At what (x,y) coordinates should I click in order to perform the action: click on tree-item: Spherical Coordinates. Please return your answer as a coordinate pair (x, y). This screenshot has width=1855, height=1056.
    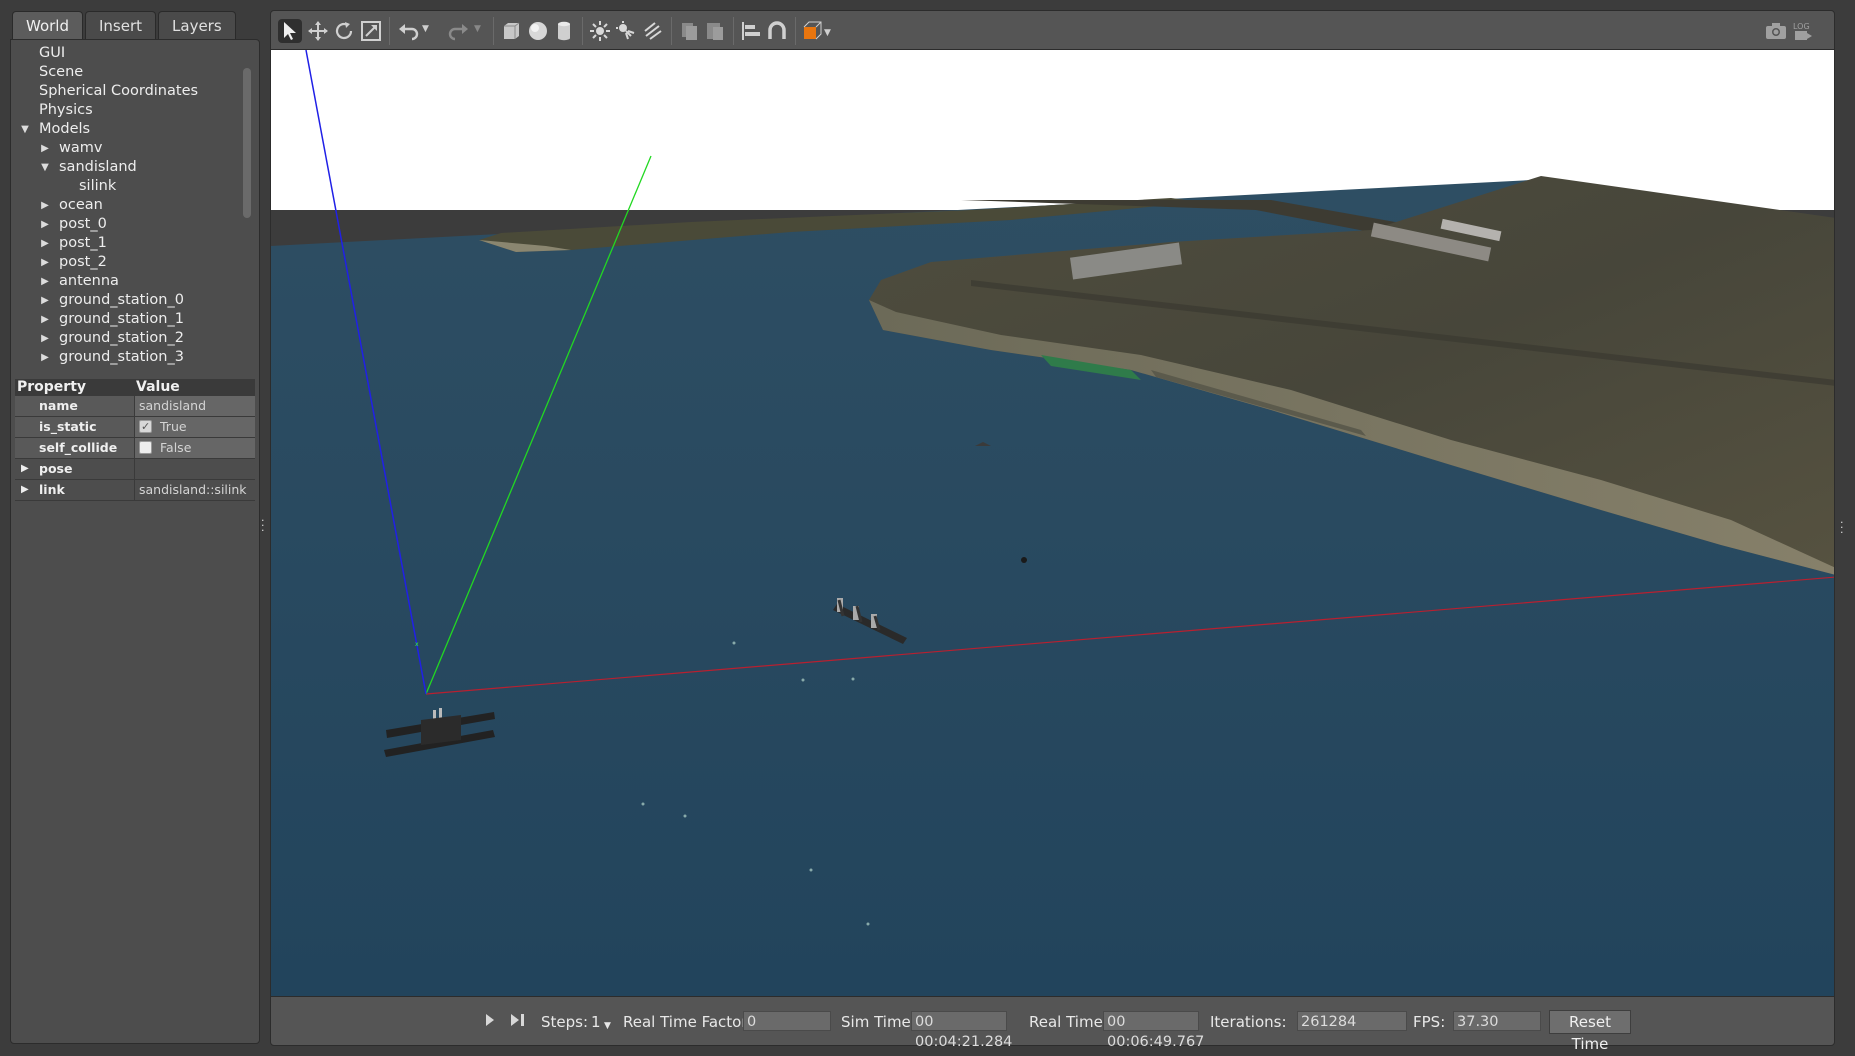
    Looking at the image, I should click on (128, 91).